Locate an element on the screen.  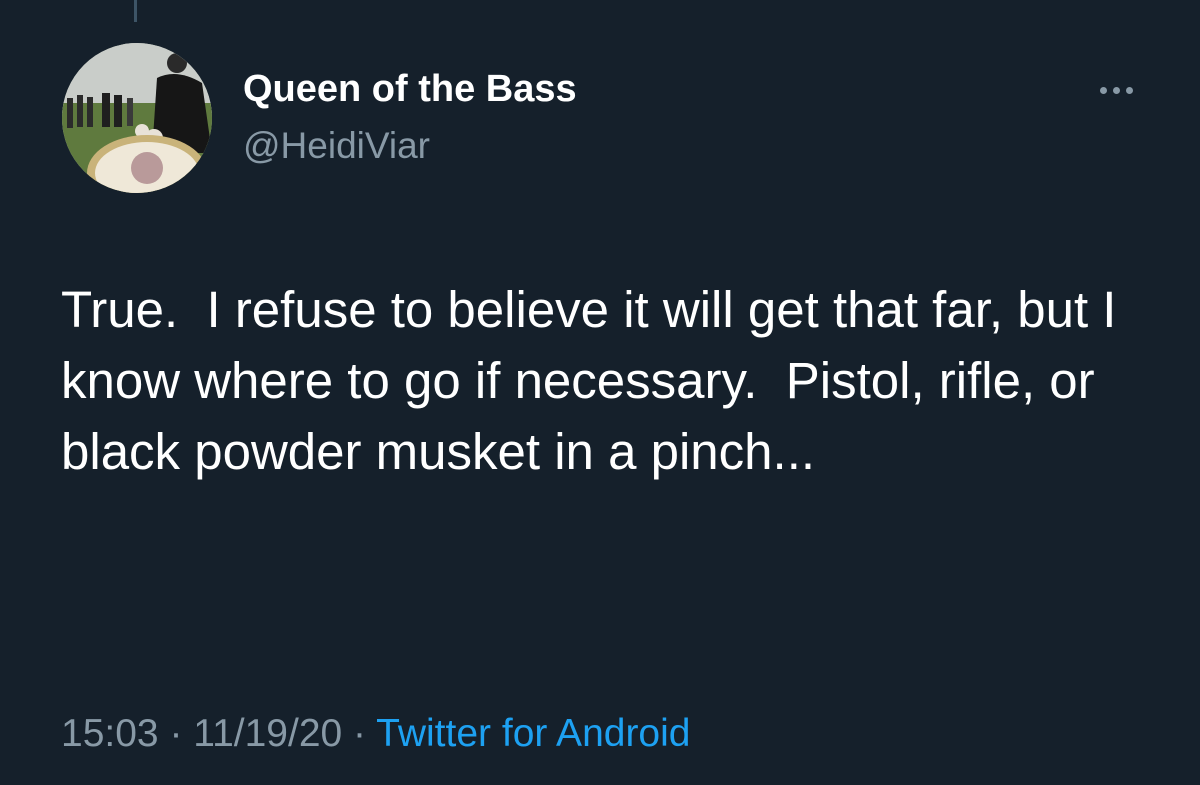
tweet-source-link: Twitter for Android is located at coordinates (533, 733).